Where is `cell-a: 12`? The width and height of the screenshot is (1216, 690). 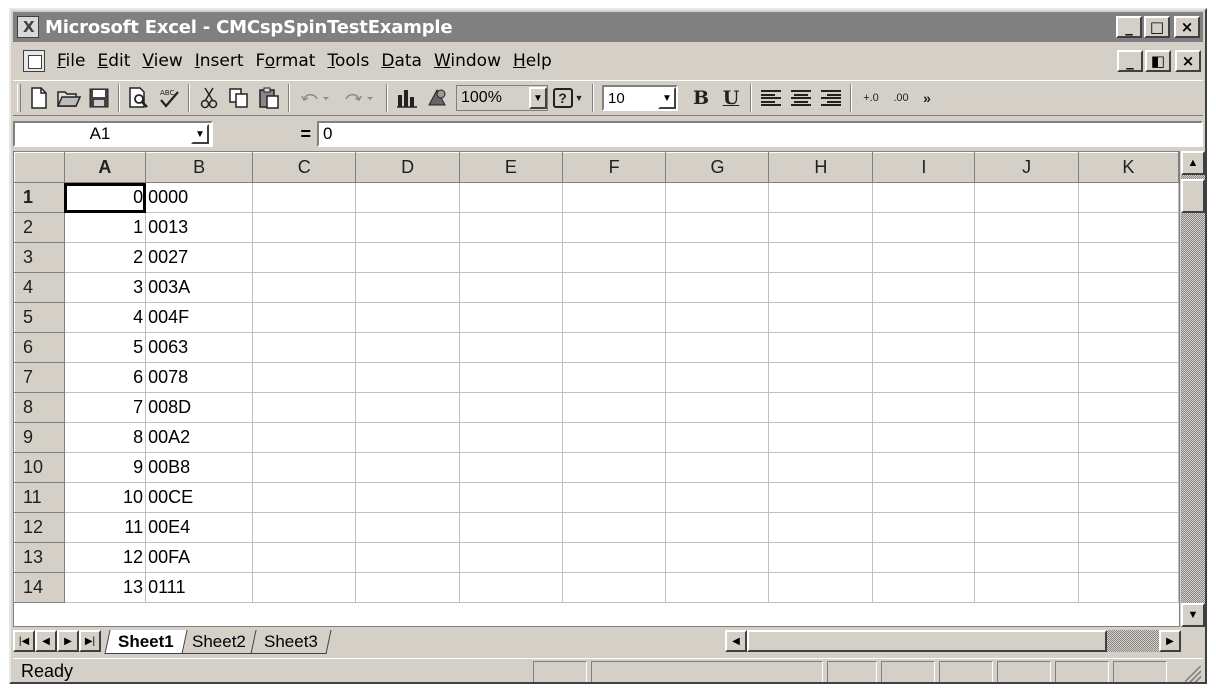 cell-a: 12 is located at coordinates (105, 557).